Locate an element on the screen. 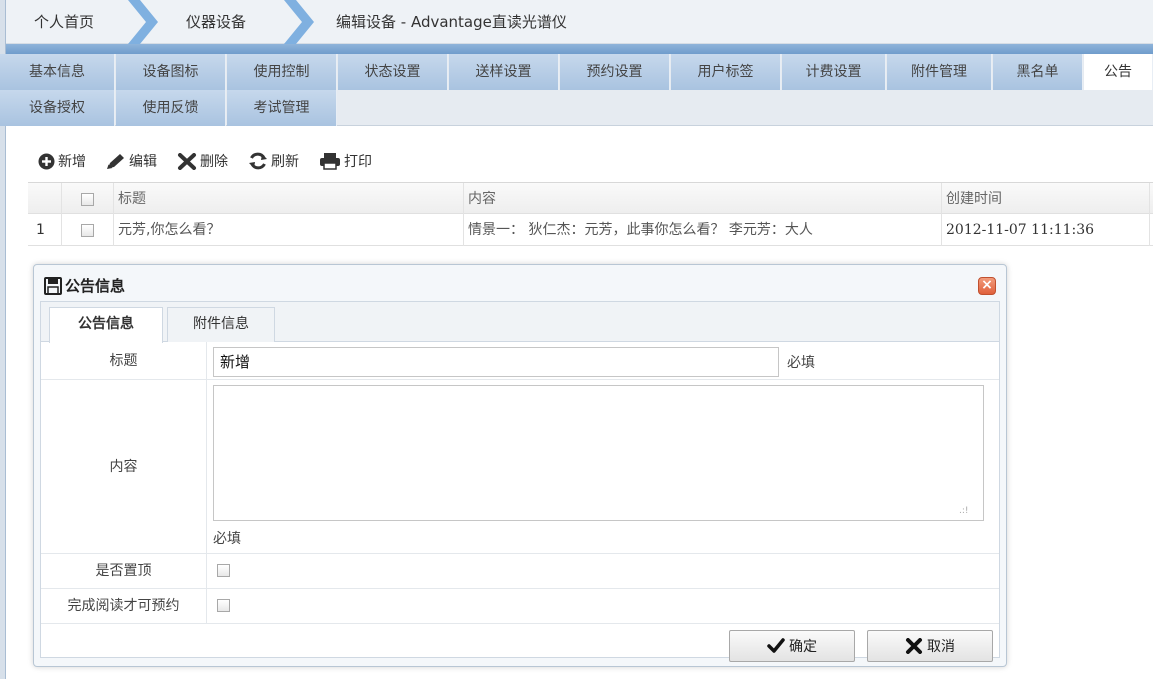 The image size is (1153, 679). confirm-label: 确定 is located at coordinates (803, 647).